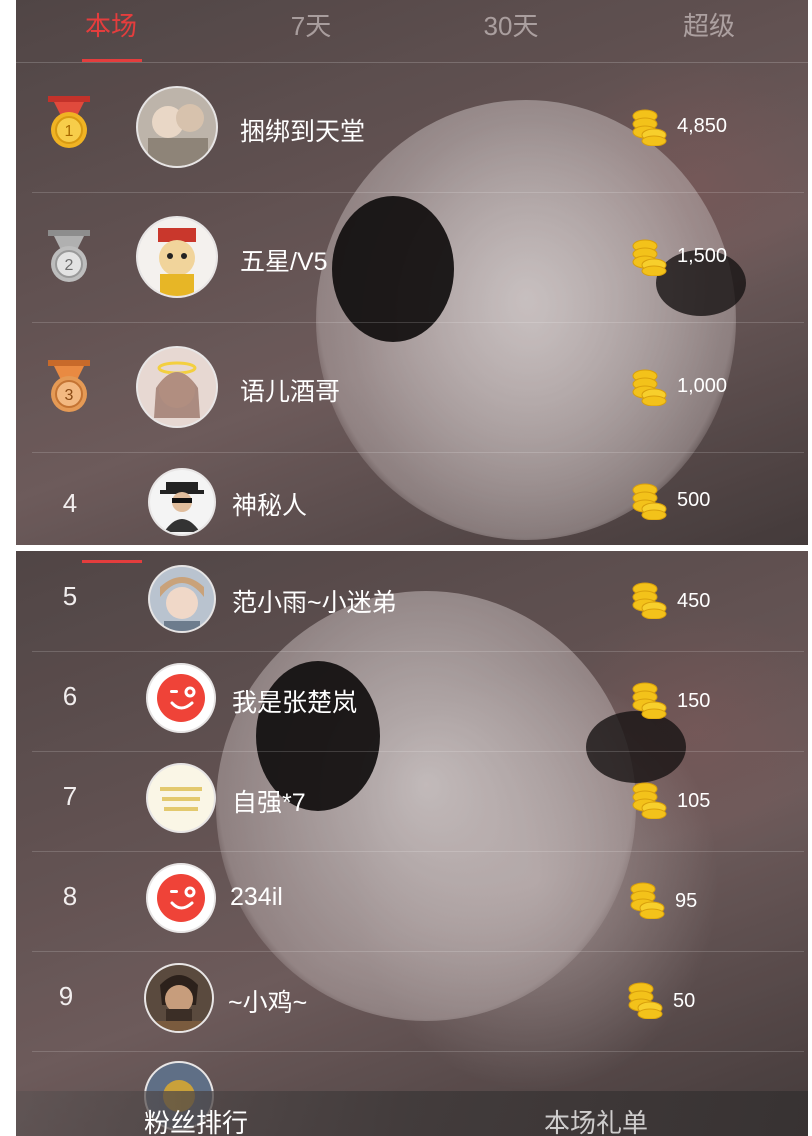 The width and height of the screenshot is (812, 1136). I want to click on coin-amount: 1,000, so click(702, 386).